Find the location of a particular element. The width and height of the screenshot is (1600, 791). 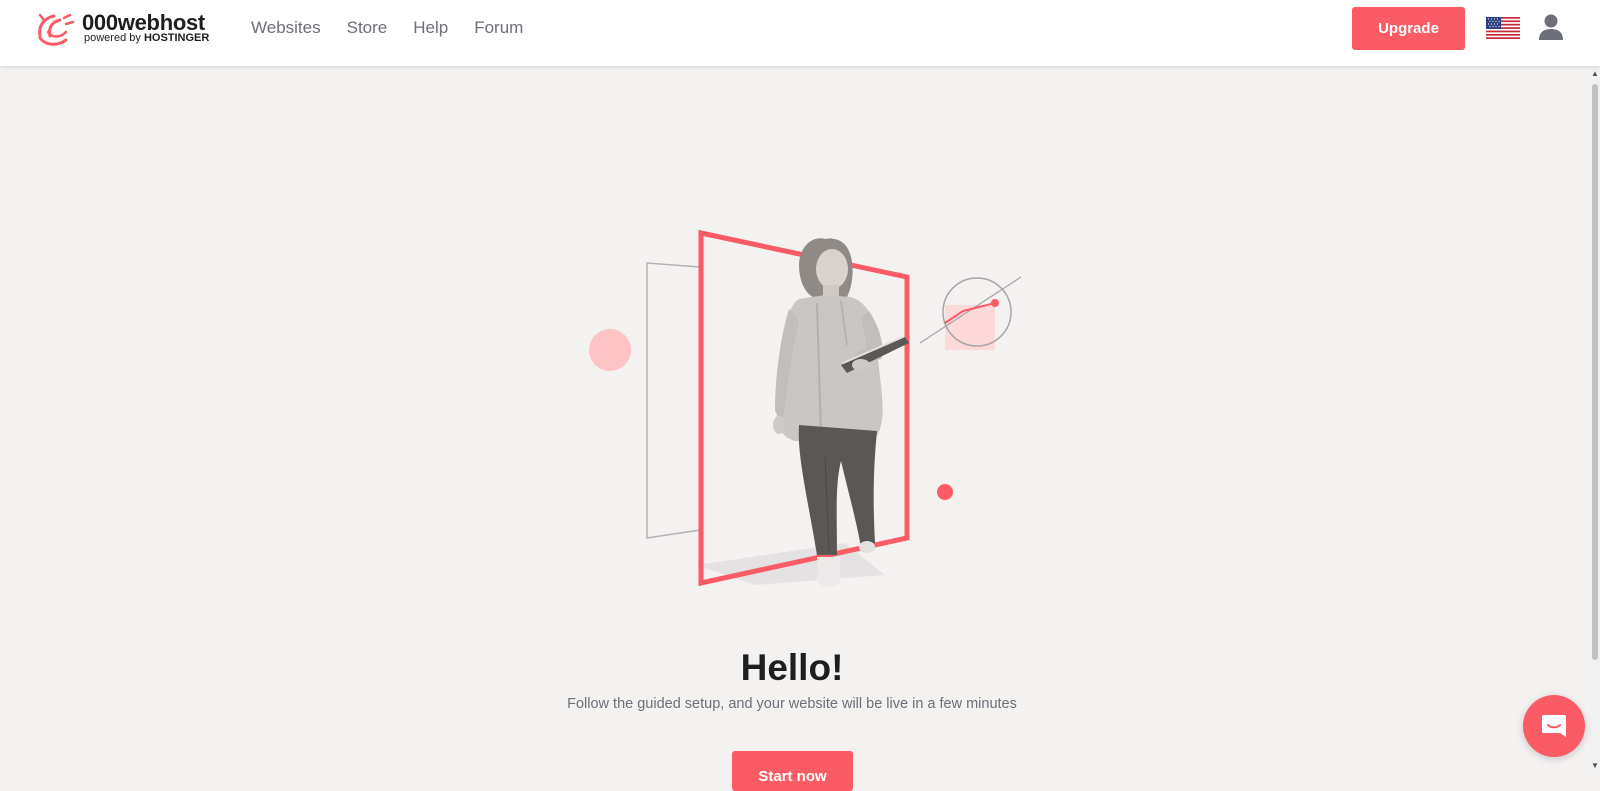

brand-tagline: powered by HOSTINGER is located at coordinates (146, 38).